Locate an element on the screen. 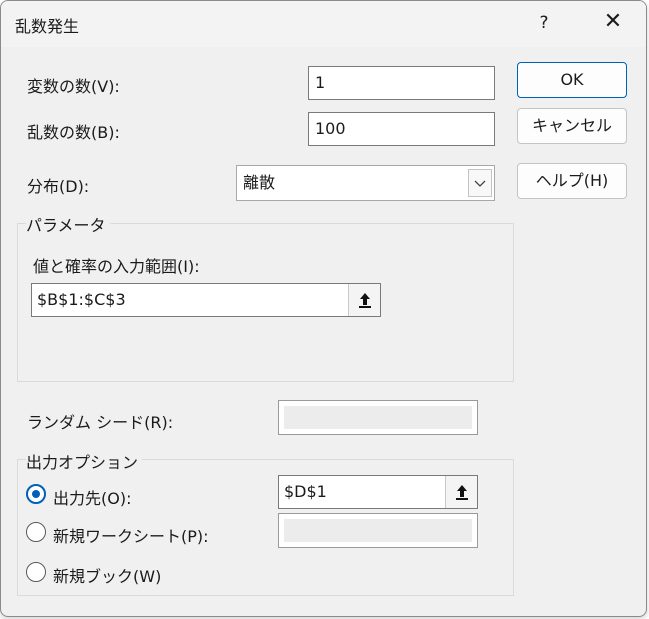 This screenshot has width=649, height=619. range-input-value: $B$1:$C$3 is located at coordinates (81, 299).